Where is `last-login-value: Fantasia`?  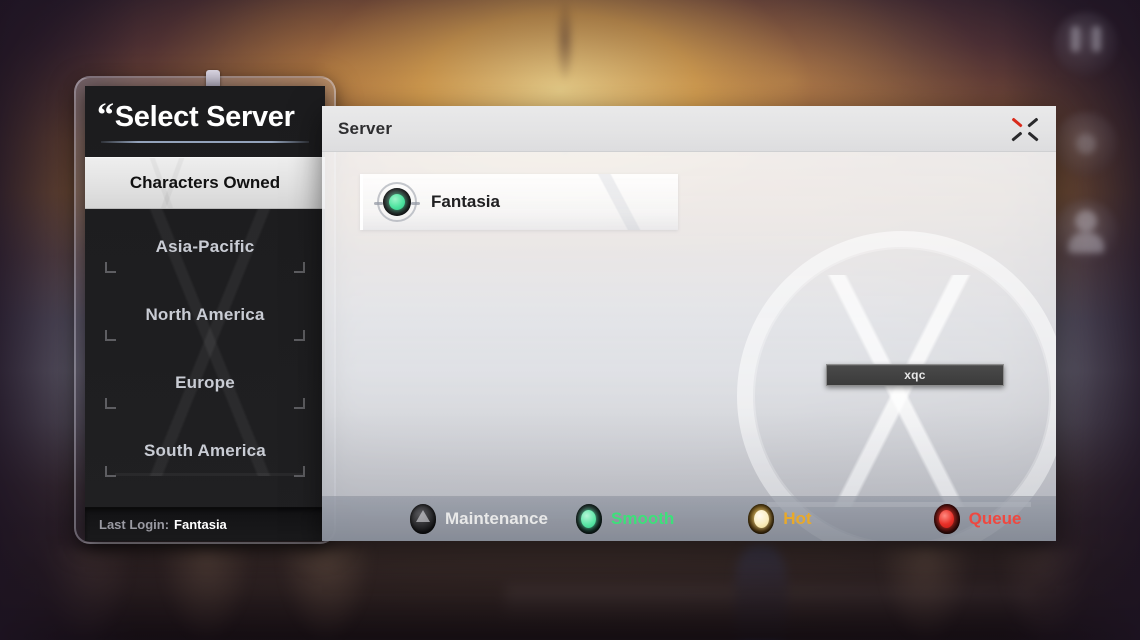
last-login-value: Fantasia is located at coordinates (200, 524).